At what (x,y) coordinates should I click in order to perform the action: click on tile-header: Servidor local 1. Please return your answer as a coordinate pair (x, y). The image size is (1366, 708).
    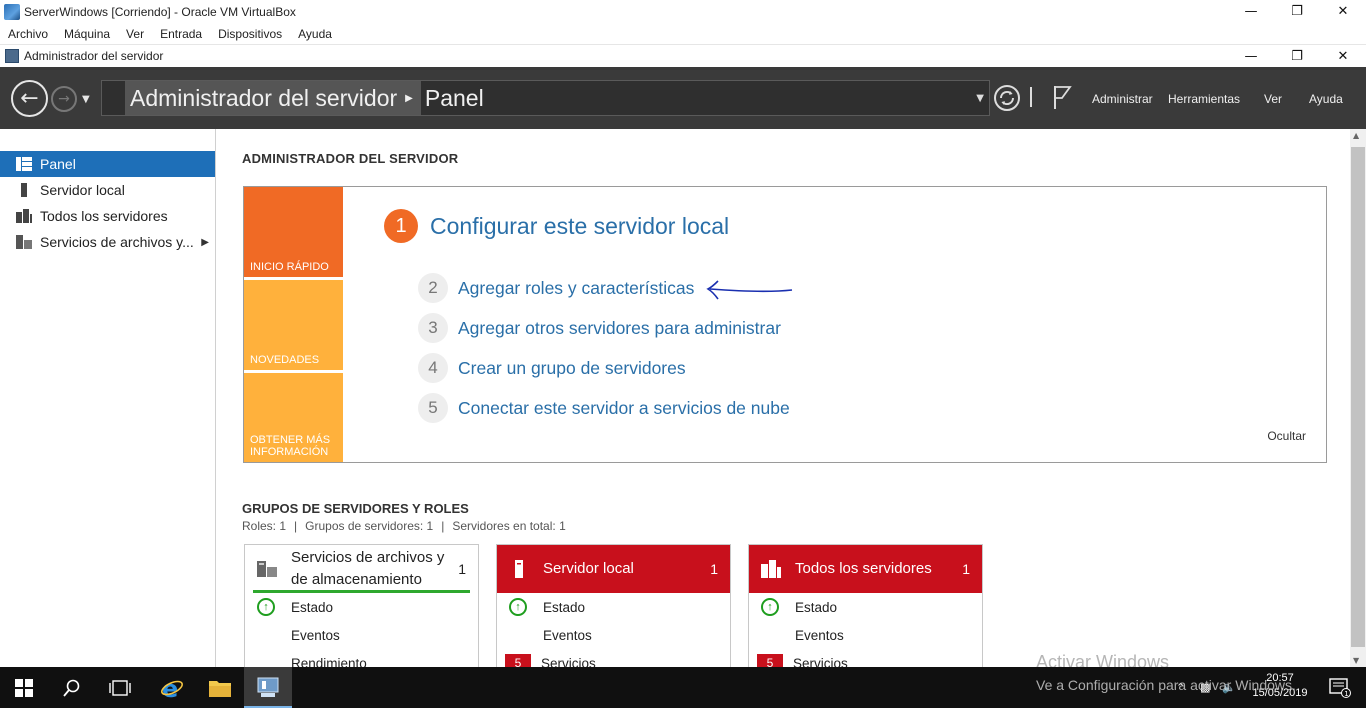
    Looking at the image, I should click on (613, 569).